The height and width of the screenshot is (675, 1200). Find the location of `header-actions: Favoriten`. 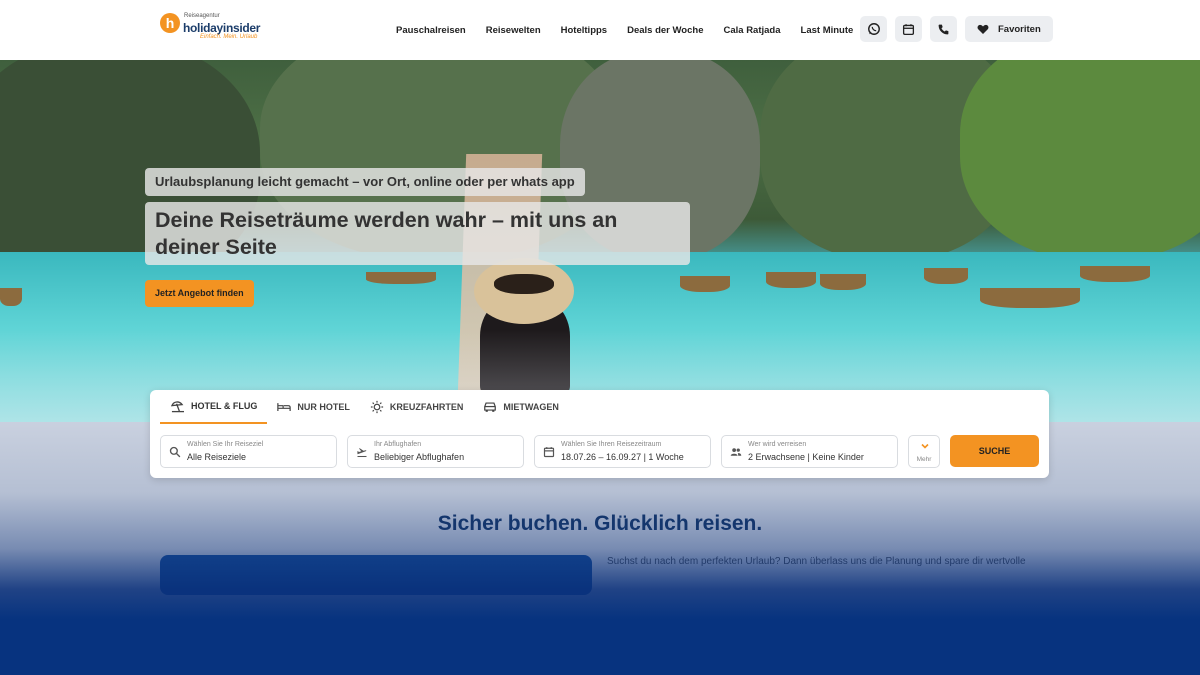

header-actions: Favoriten is located at coordinates (956, 29).